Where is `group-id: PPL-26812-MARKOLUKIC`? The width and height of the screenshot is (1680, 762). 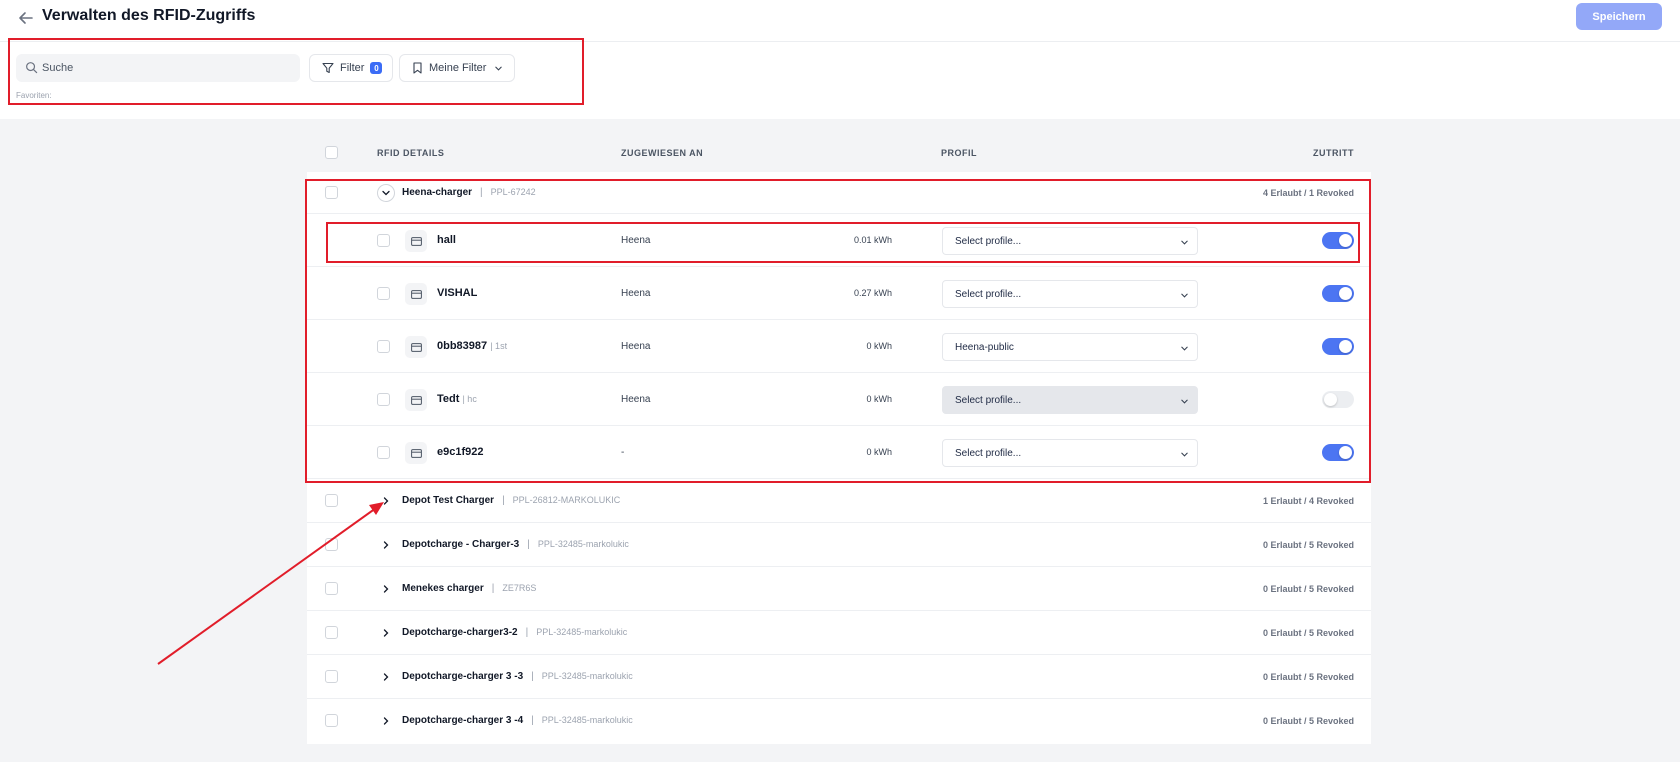 group-id: PPL-26812-MARKOLUKIC is located at coordinates (566, 500).